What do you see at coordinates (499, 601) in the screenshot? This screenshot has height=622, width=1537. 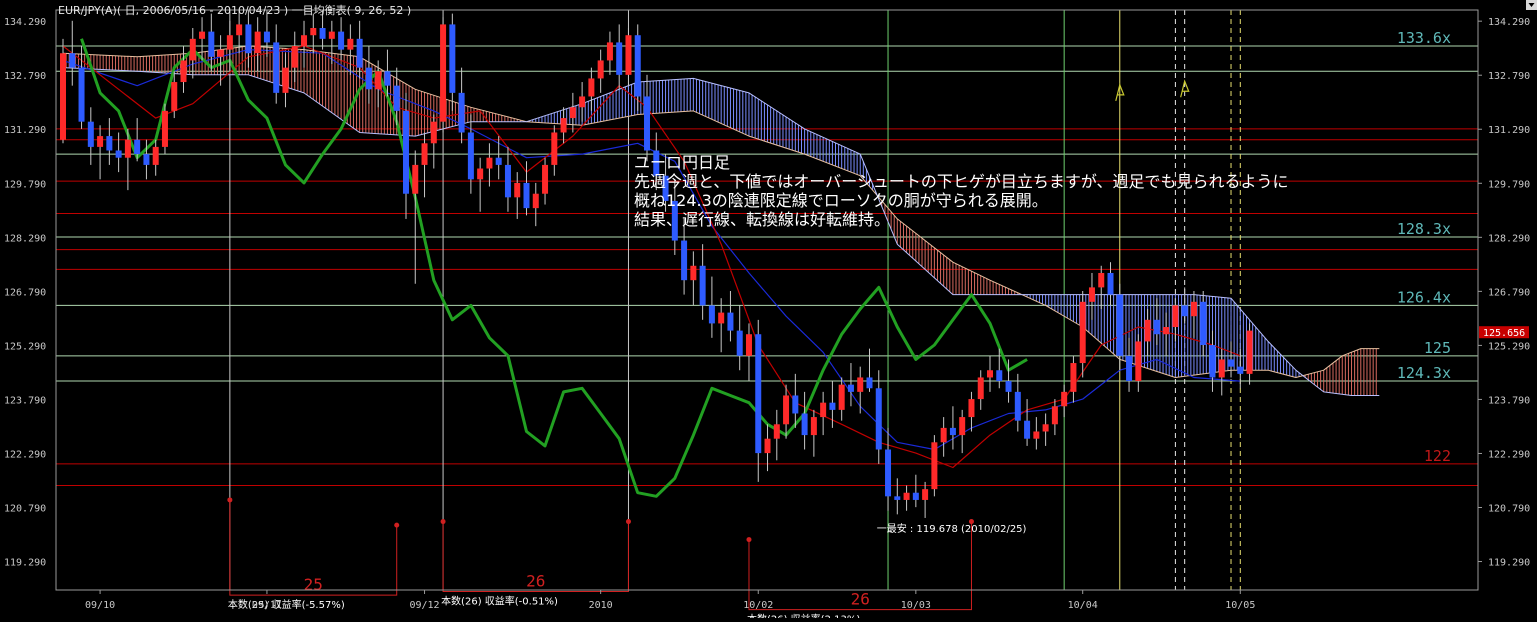 I see `wave-note: 本数(26) 収益率(-0.51%)` at bounding box center [499, 601].